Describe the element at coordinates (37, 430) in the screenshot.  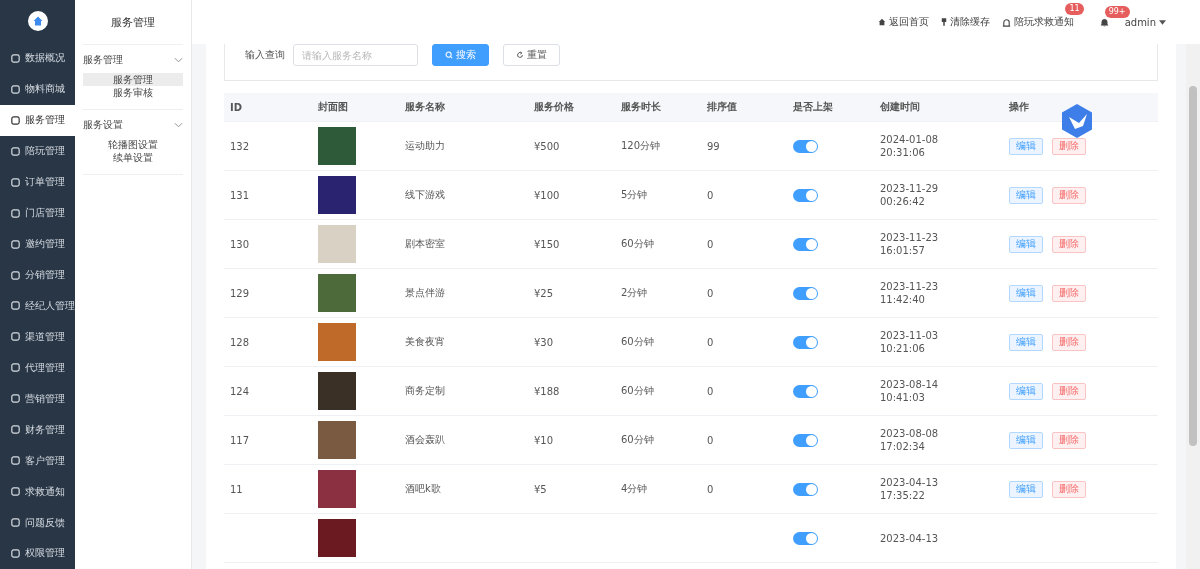
I see `sidebar-item: 财务管理` at that location.